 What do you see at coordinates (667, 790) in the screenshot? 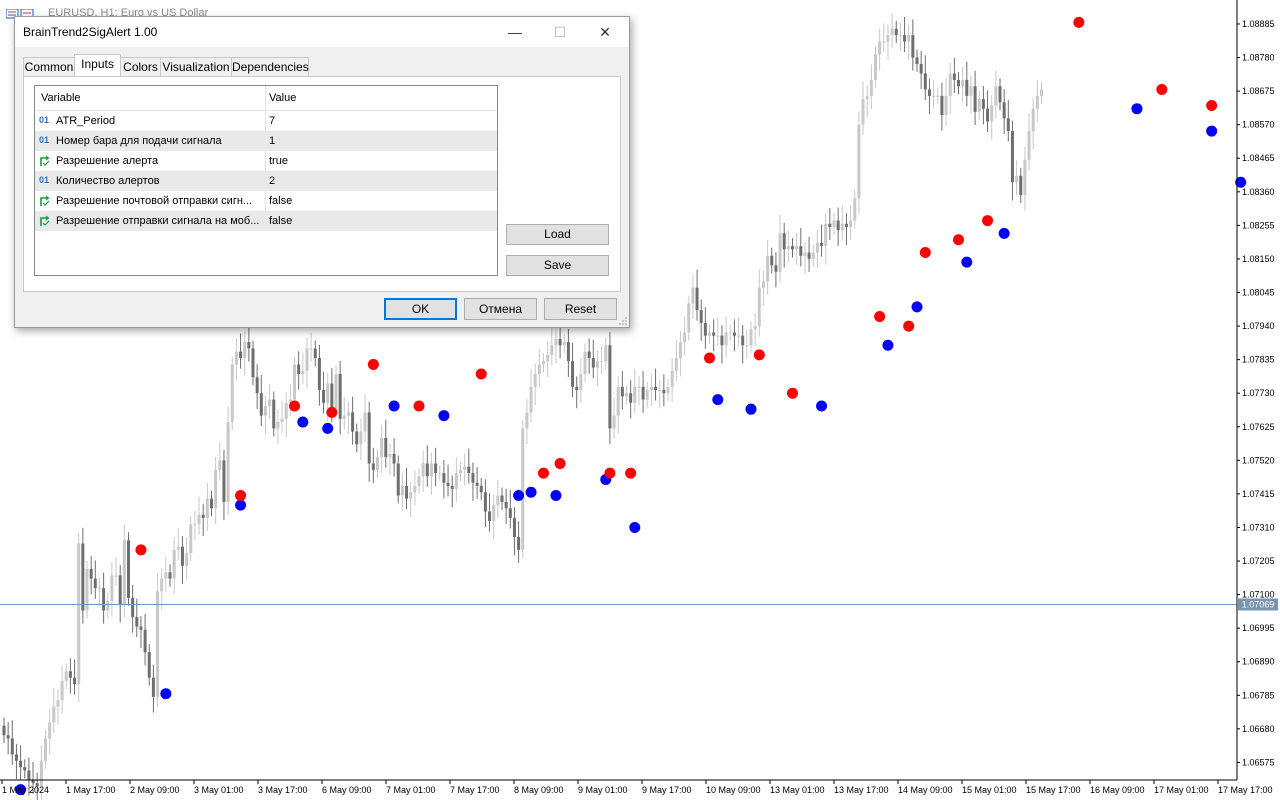
I see `time-tick-label: 9 May 17:00` at bounding box center [667, 790].